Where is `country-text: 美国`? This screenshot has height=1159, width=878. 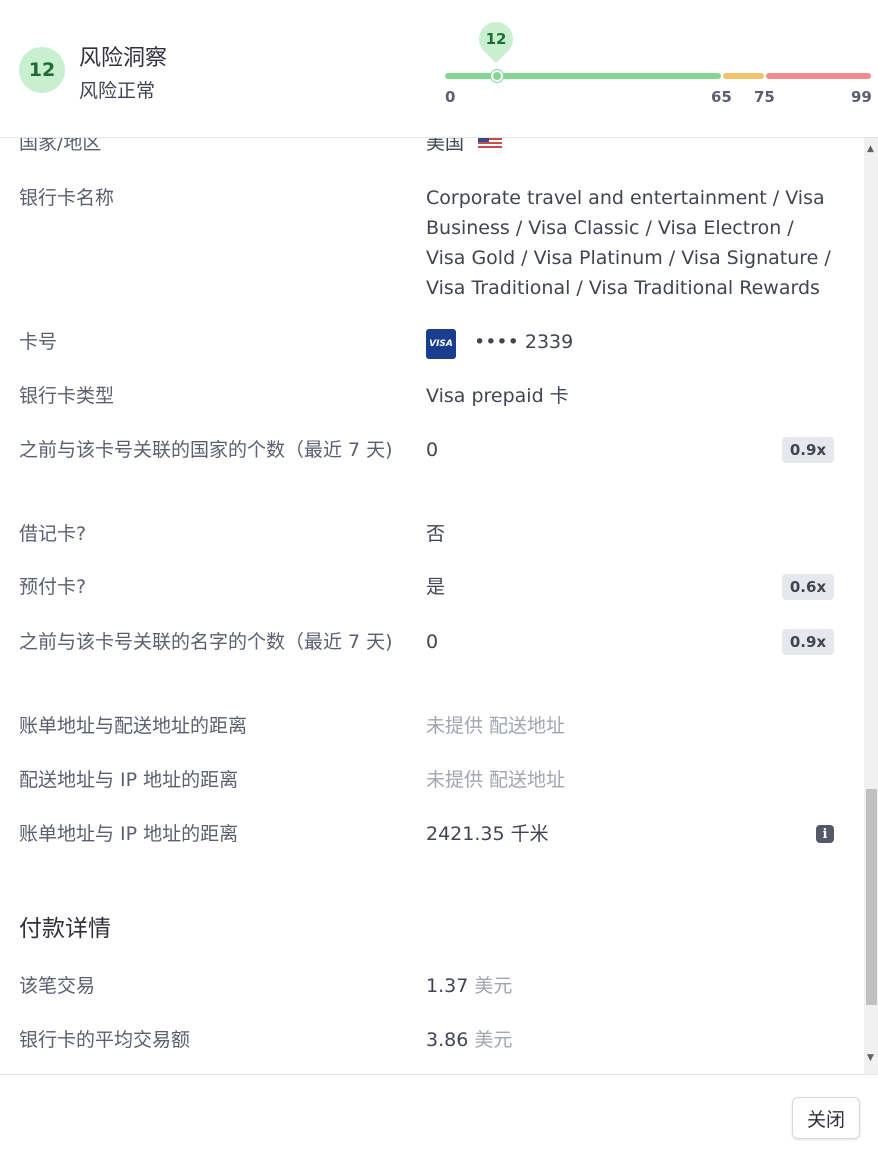 country-text: 美国 is located at coordinates (445, 146).